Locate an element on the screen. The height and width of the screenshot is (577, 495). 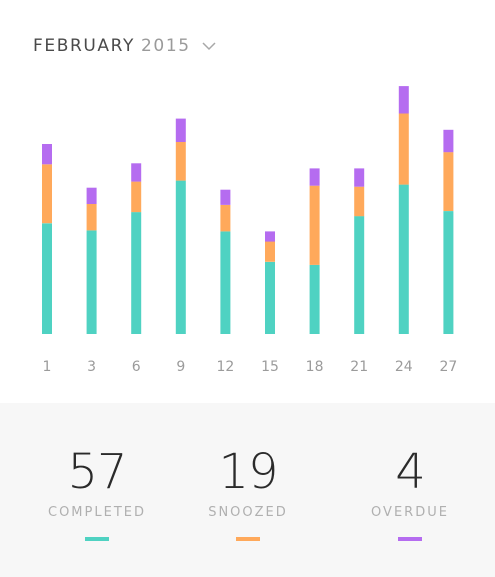
x-tick-label: 3 is located at coordinates (91, 367).